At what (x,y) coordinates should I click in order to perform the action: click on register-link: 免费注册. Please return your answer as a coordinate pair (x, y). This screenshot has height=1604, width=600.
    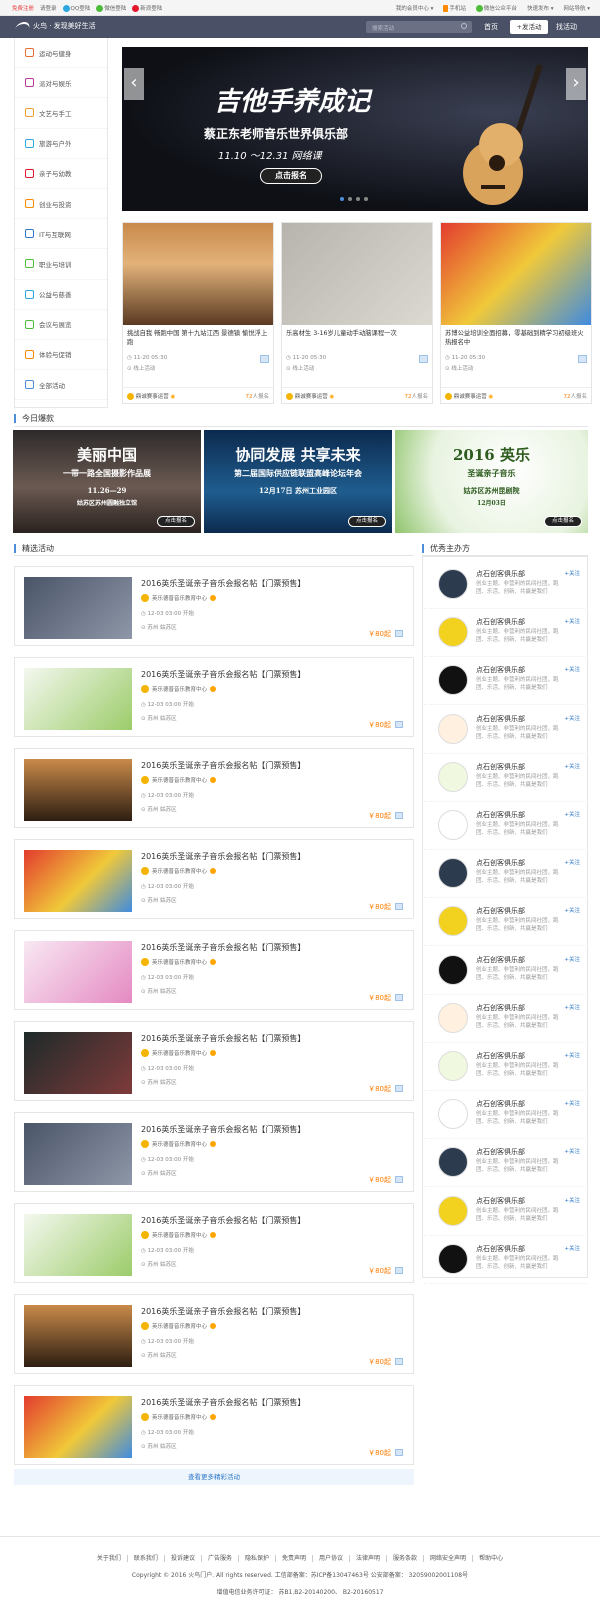
    Looking at the image, I should click on (23, 8).